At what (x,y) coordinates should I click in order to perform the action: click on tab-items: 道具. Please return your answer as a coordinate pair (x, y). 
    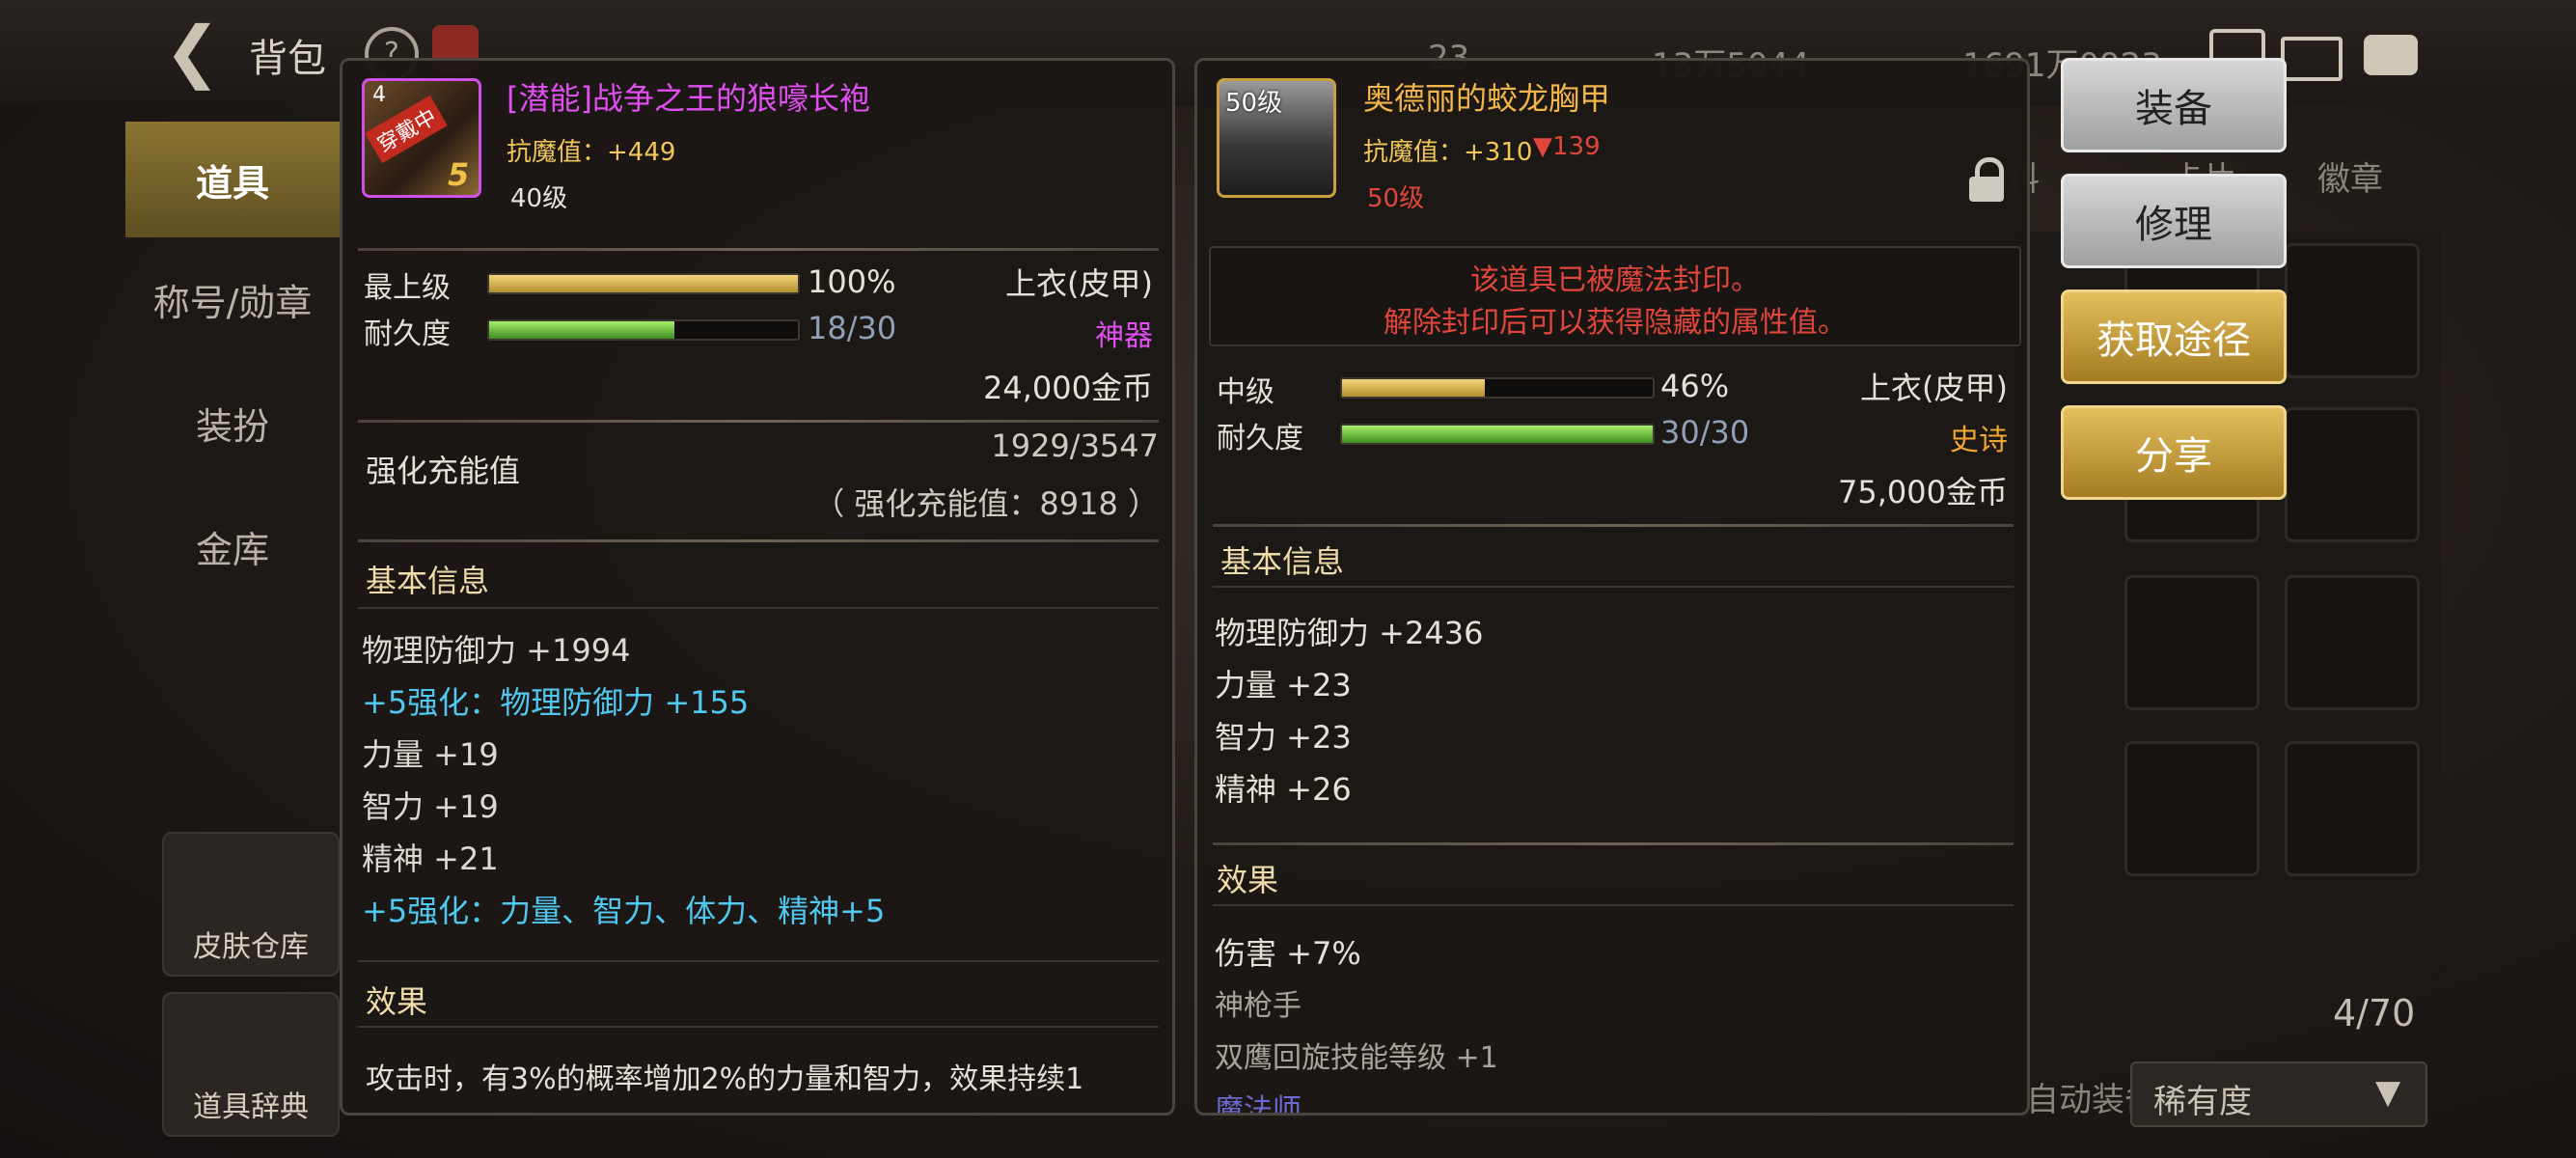
    Looking at the image, I should click on (232, 179).